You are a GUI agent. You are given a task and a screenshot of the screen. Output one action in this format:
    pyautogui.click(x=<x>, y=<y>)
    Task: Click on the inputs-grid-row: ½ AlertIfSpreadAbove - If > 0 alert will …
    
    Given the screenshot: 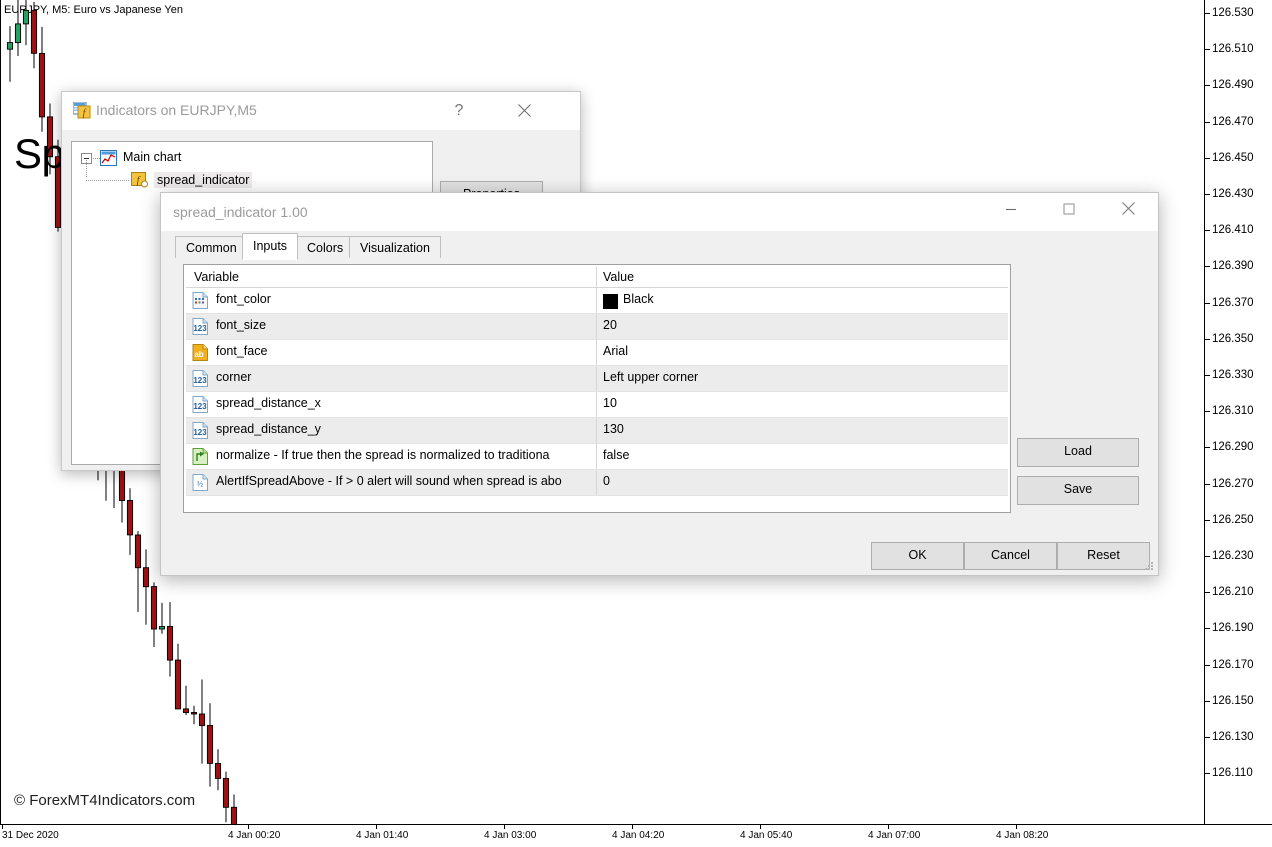 What is the action you would take?
    pyautogui.click(x=597, y=483)
    